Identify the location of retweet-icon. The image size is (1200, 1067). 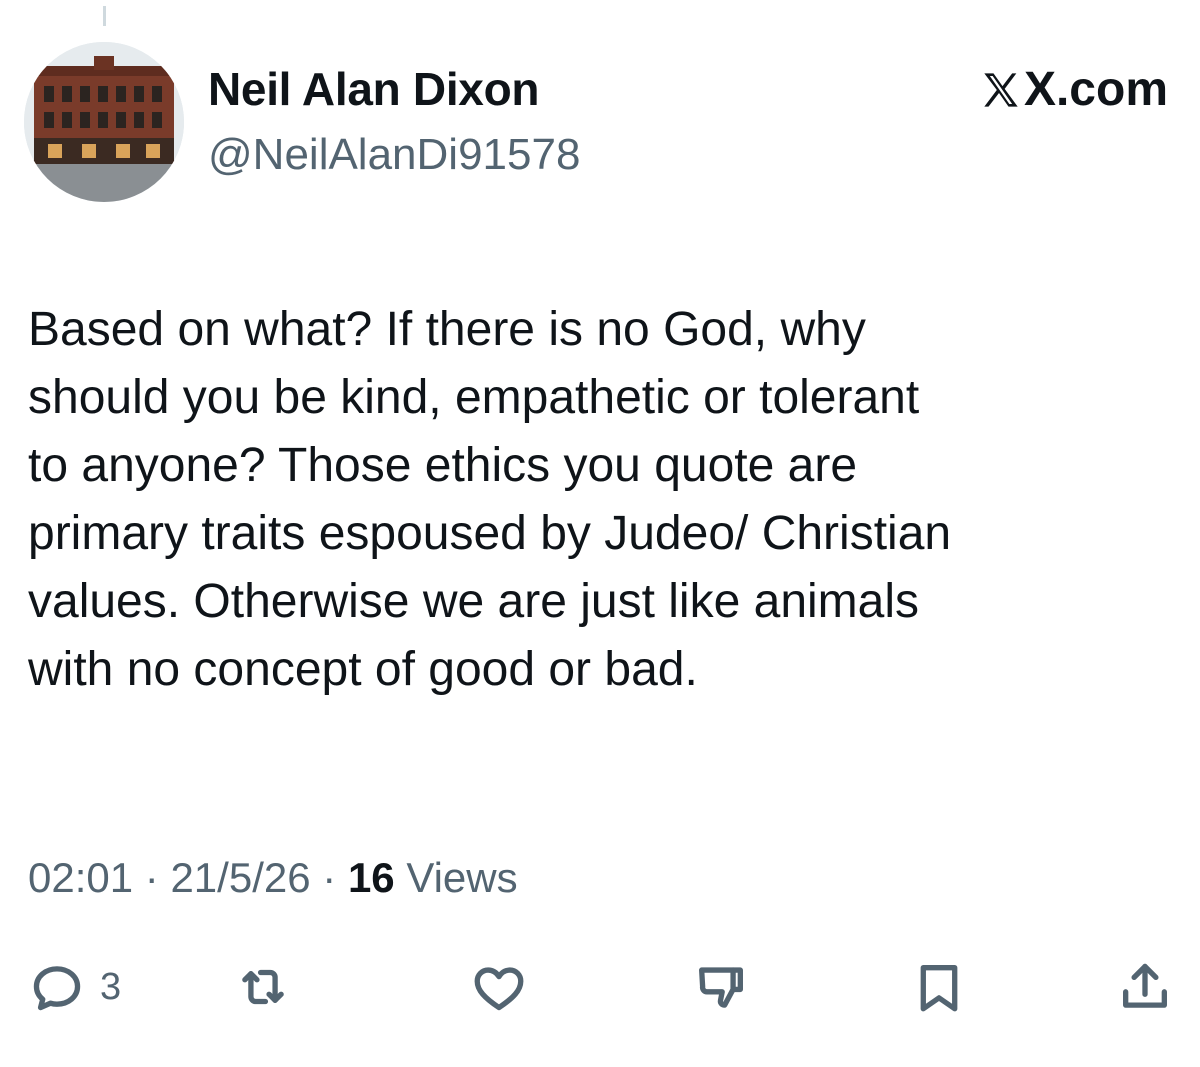
(263, 987).